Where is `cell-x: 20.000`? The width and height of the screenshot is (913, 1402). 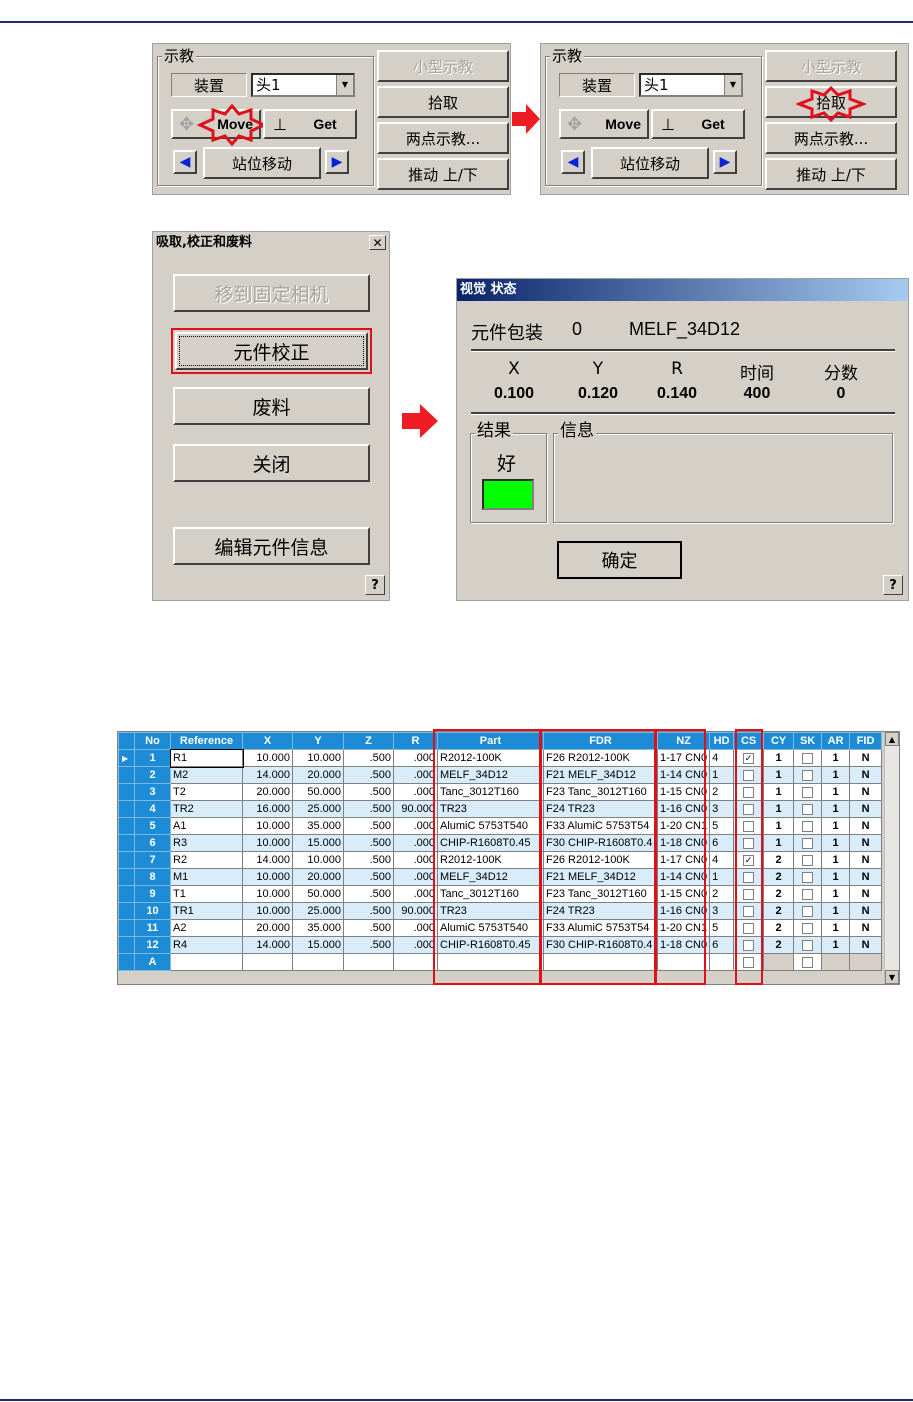 cell-x: 20.000 is located at coordinates (267, 928).